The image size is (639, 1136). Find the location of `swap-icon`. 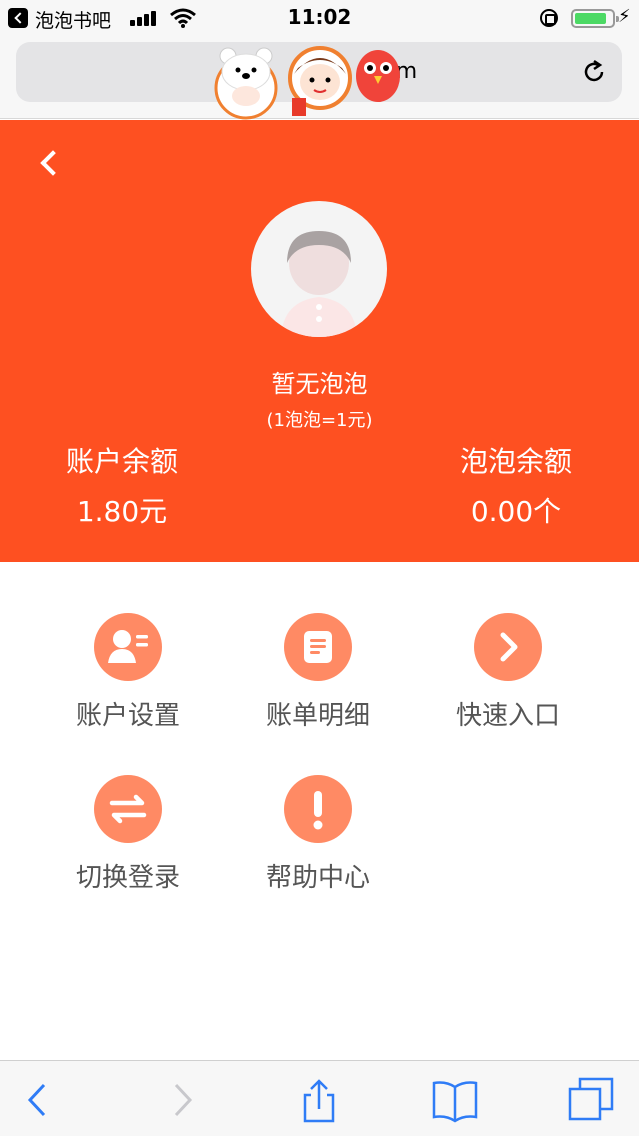

swap-icon is located at coordinates (128, 809).